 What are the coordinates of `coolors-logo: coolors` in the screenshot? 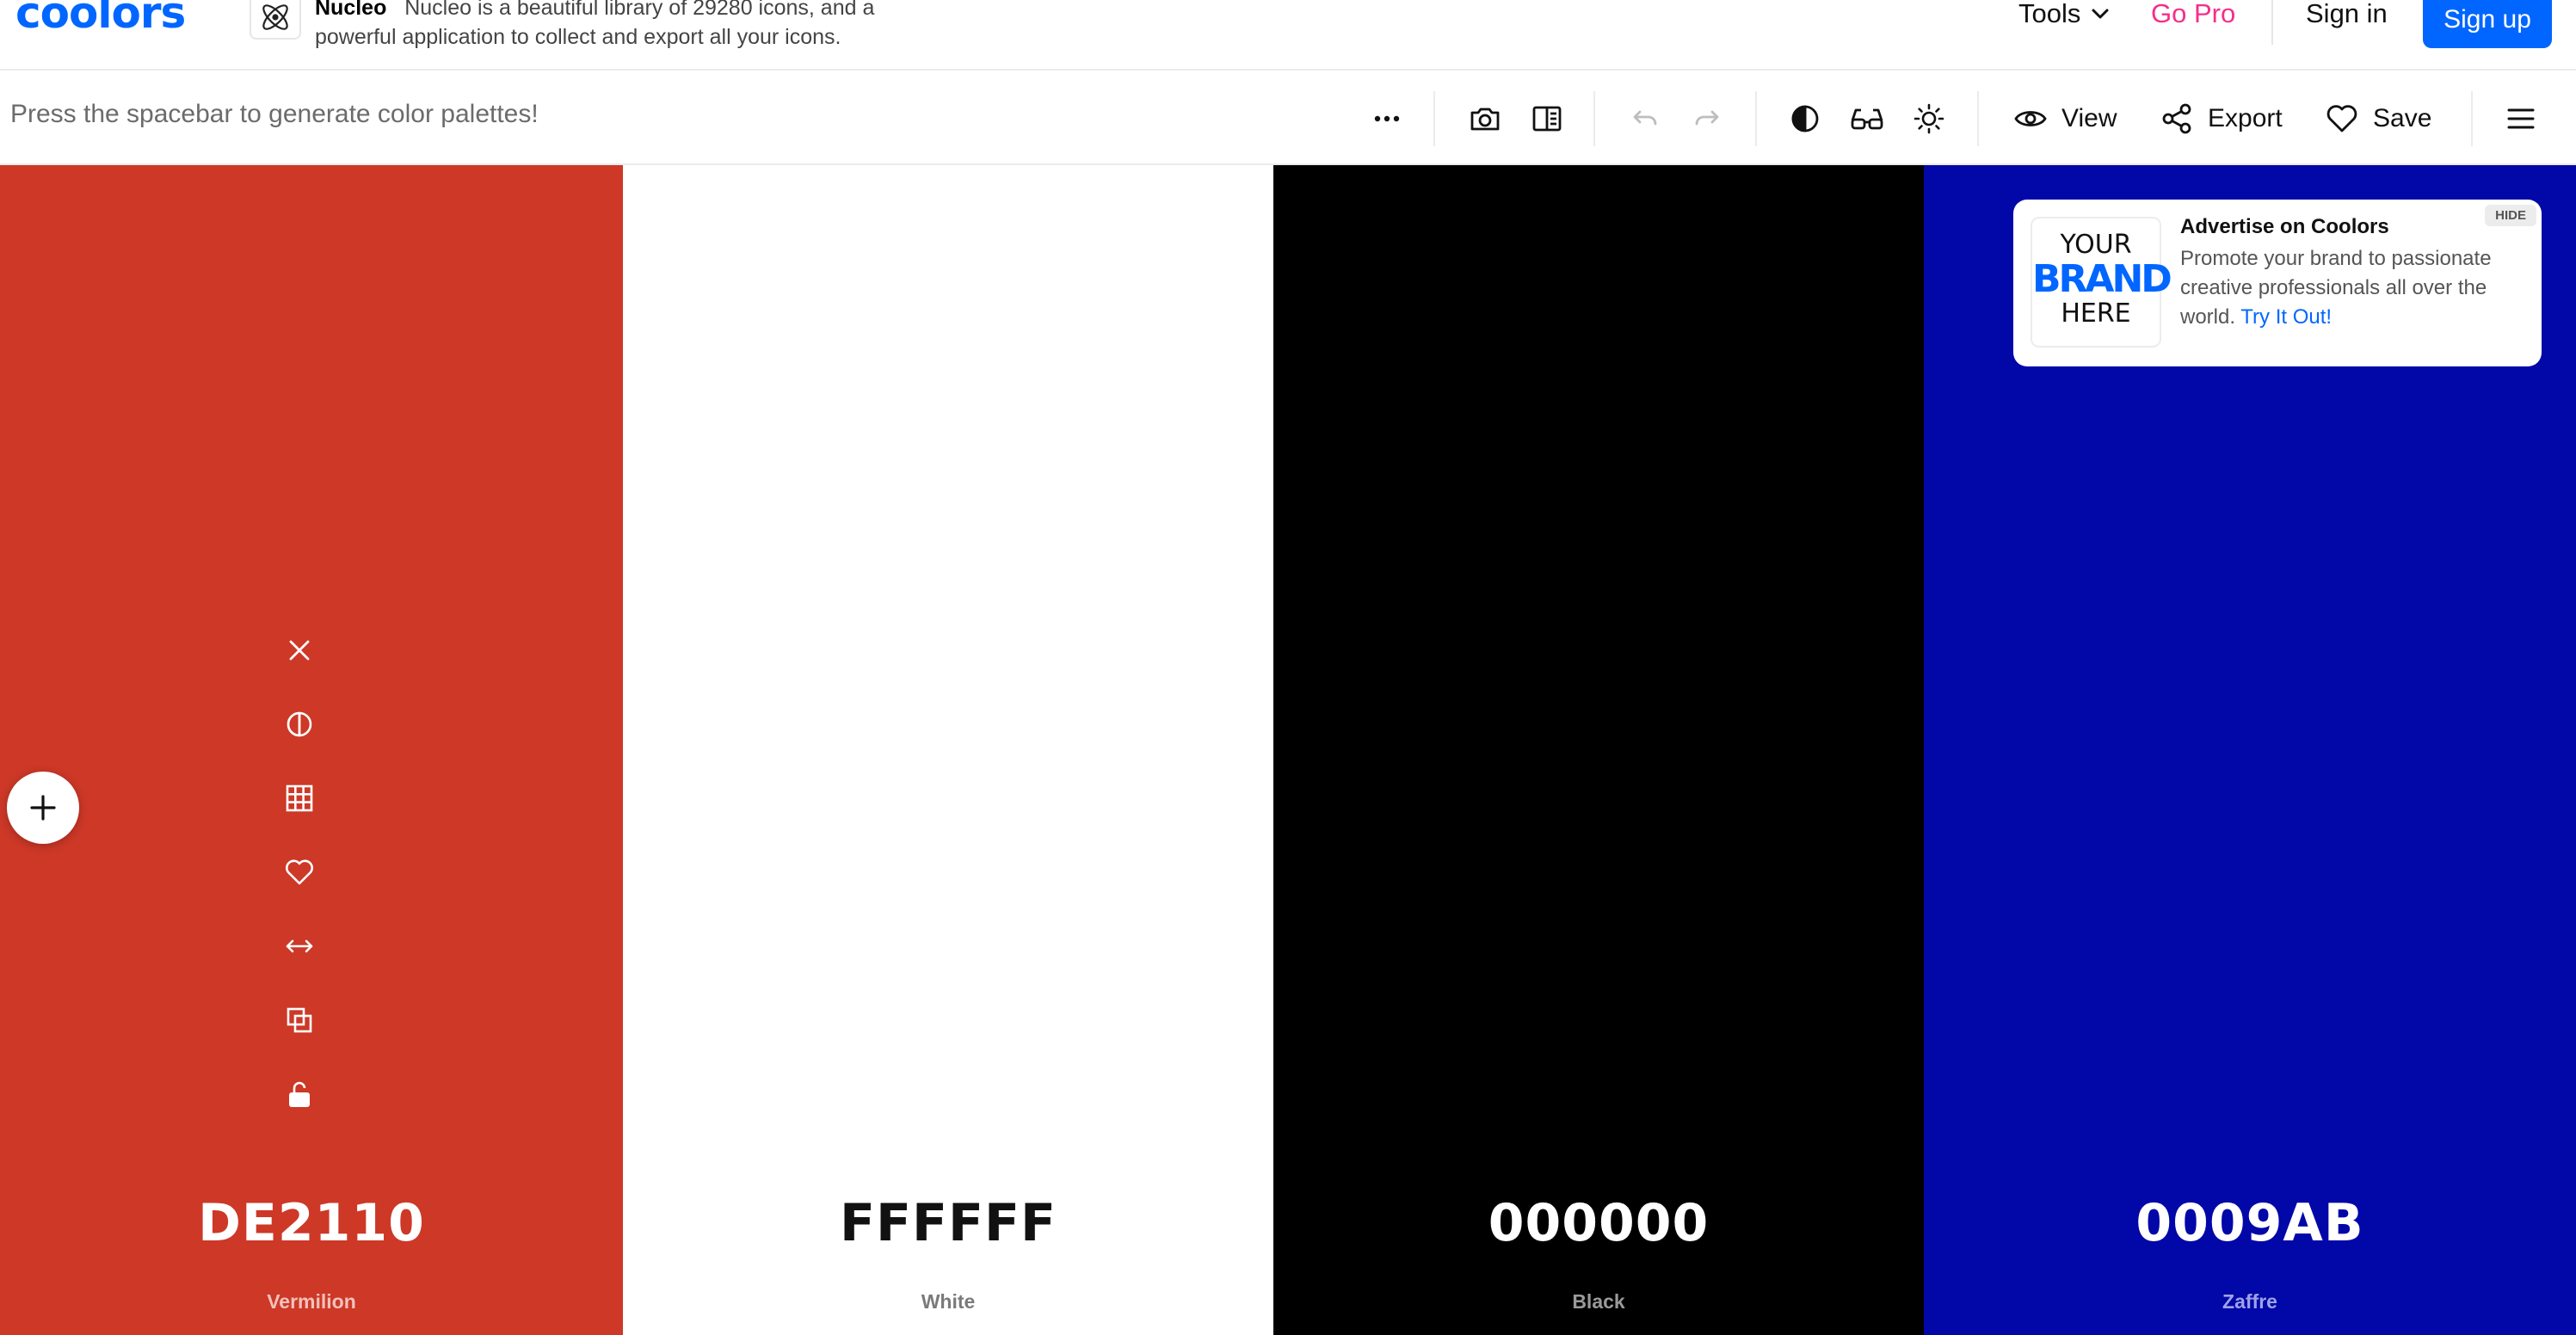 It's located at (100, 19).